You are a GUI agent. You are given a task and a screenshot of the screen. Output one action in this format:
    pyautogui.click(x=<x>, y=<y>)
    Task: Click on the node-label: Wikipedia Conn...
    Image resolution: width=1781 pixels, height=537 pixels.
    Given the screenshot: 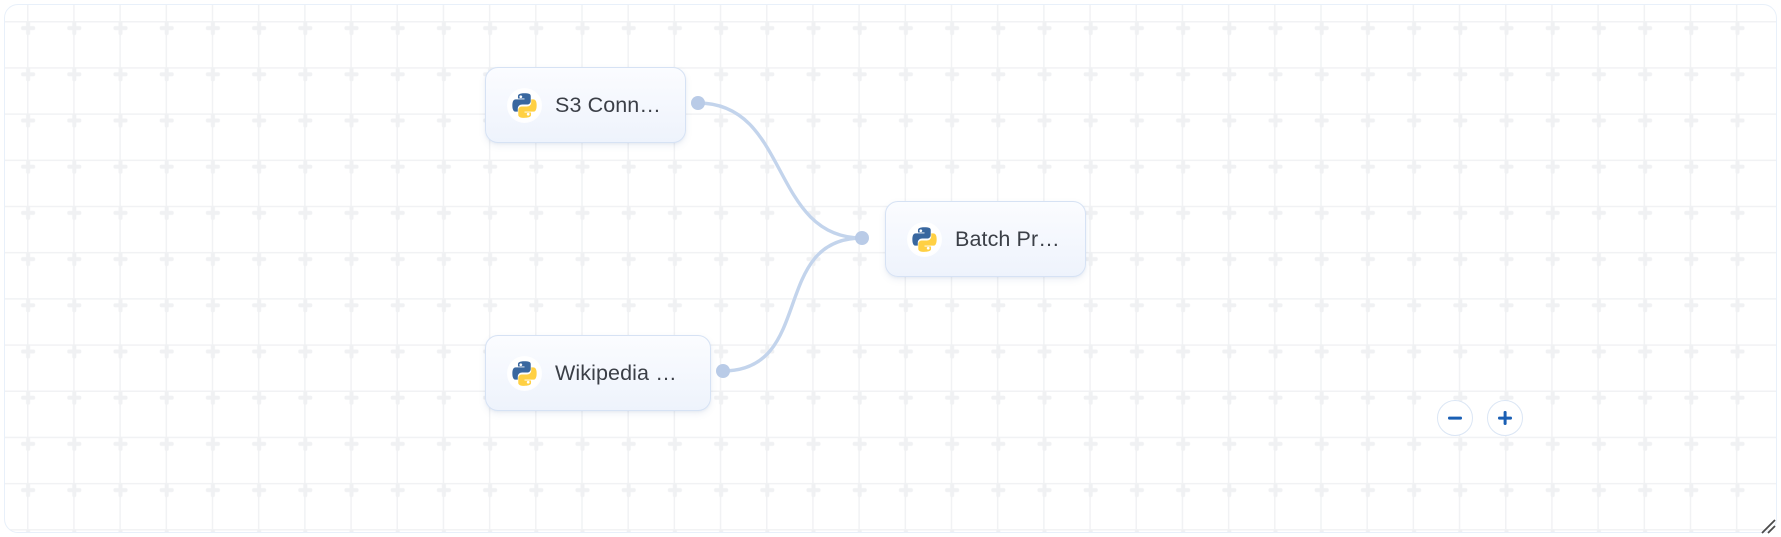 What is the action you would take?
    pyautogui.click(x=621, y=372)
    